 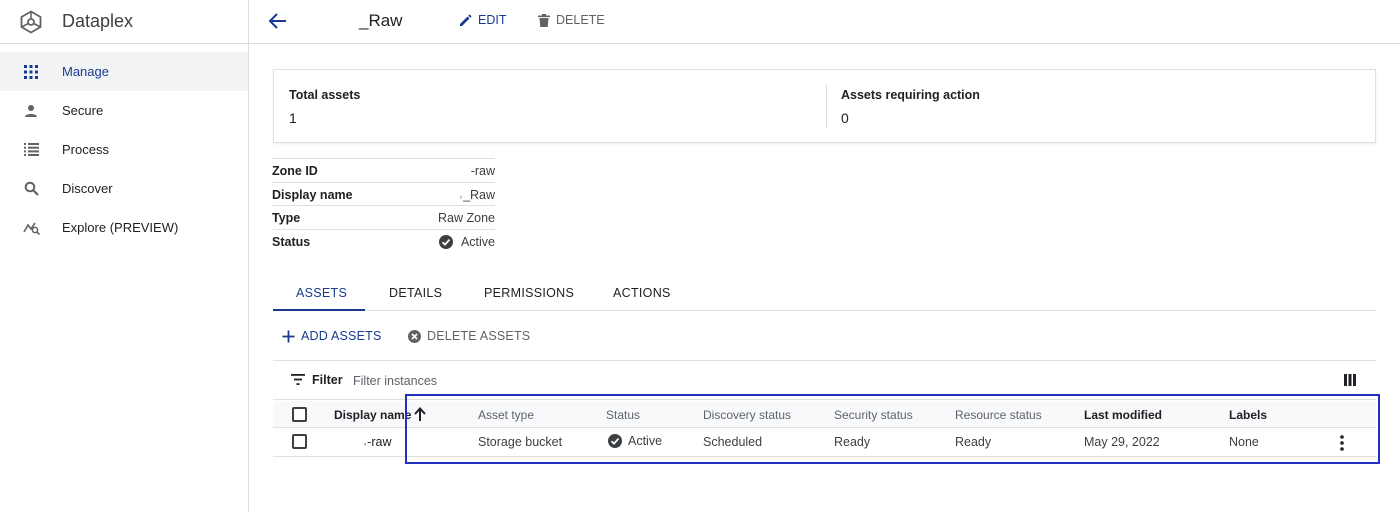 What do you see at coordinates (520, 442) in the screenshot?
I see `cell-asset-type: Storage bucket` at bounding box center [520, 442].